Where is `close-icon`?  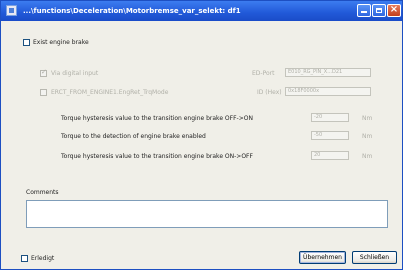 close-icon is located at coordinates (394, 10).